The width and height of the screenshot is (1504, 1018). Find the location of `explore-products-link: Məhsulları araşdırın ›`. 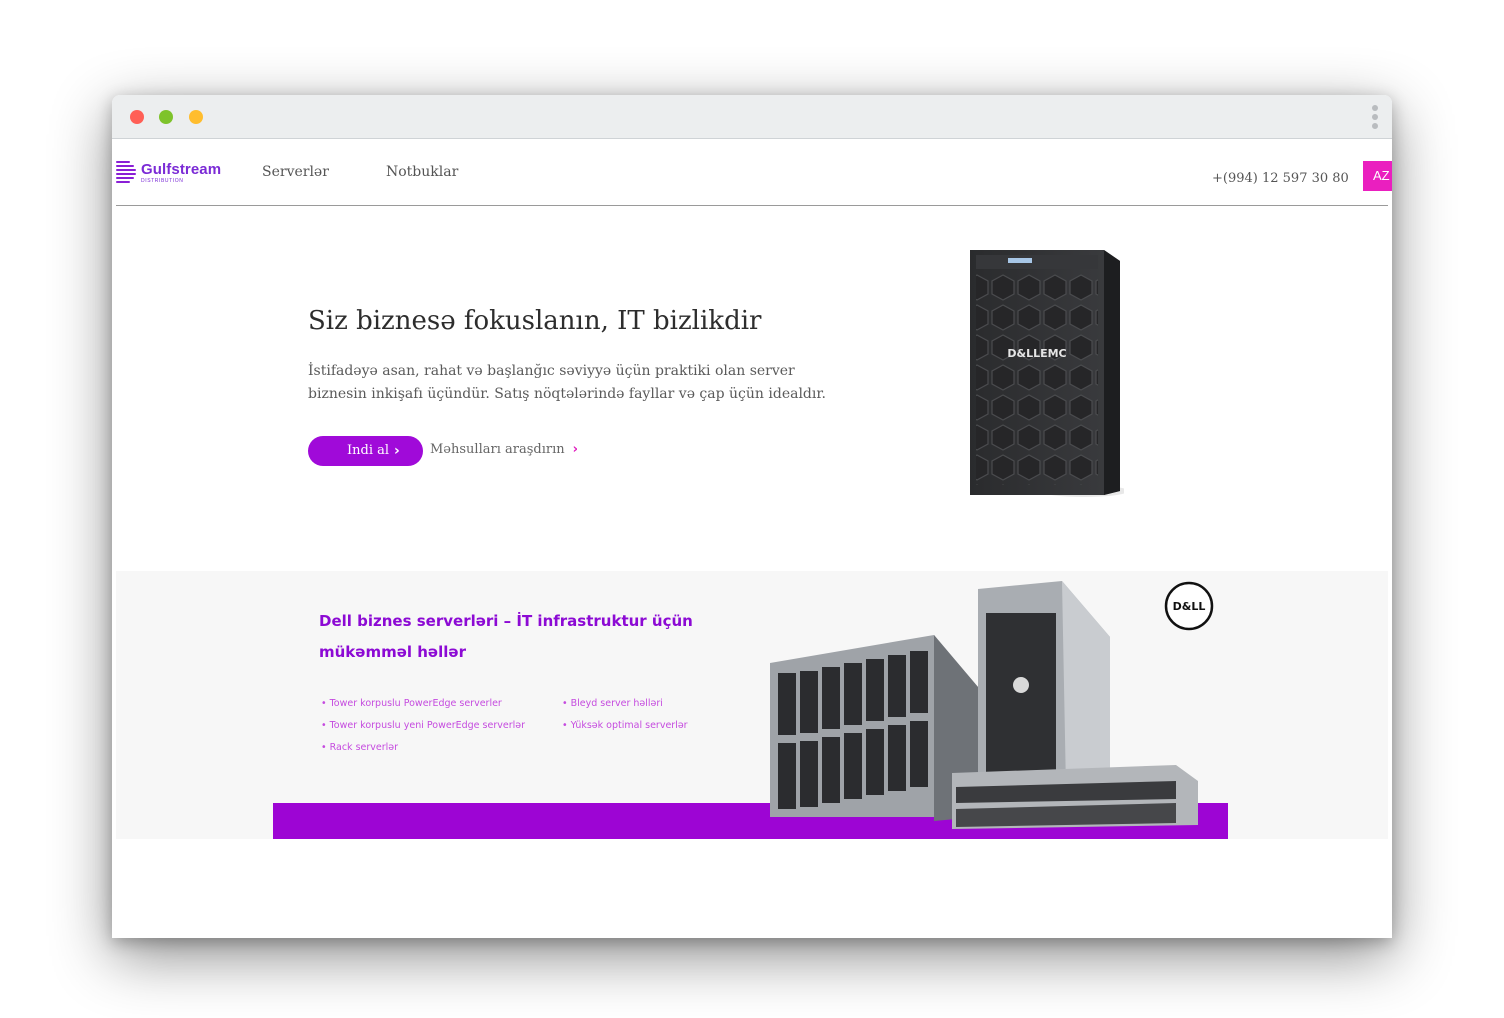

explore-products-link: Məhsulları araşdırın › is located at coordinates (504, 449).